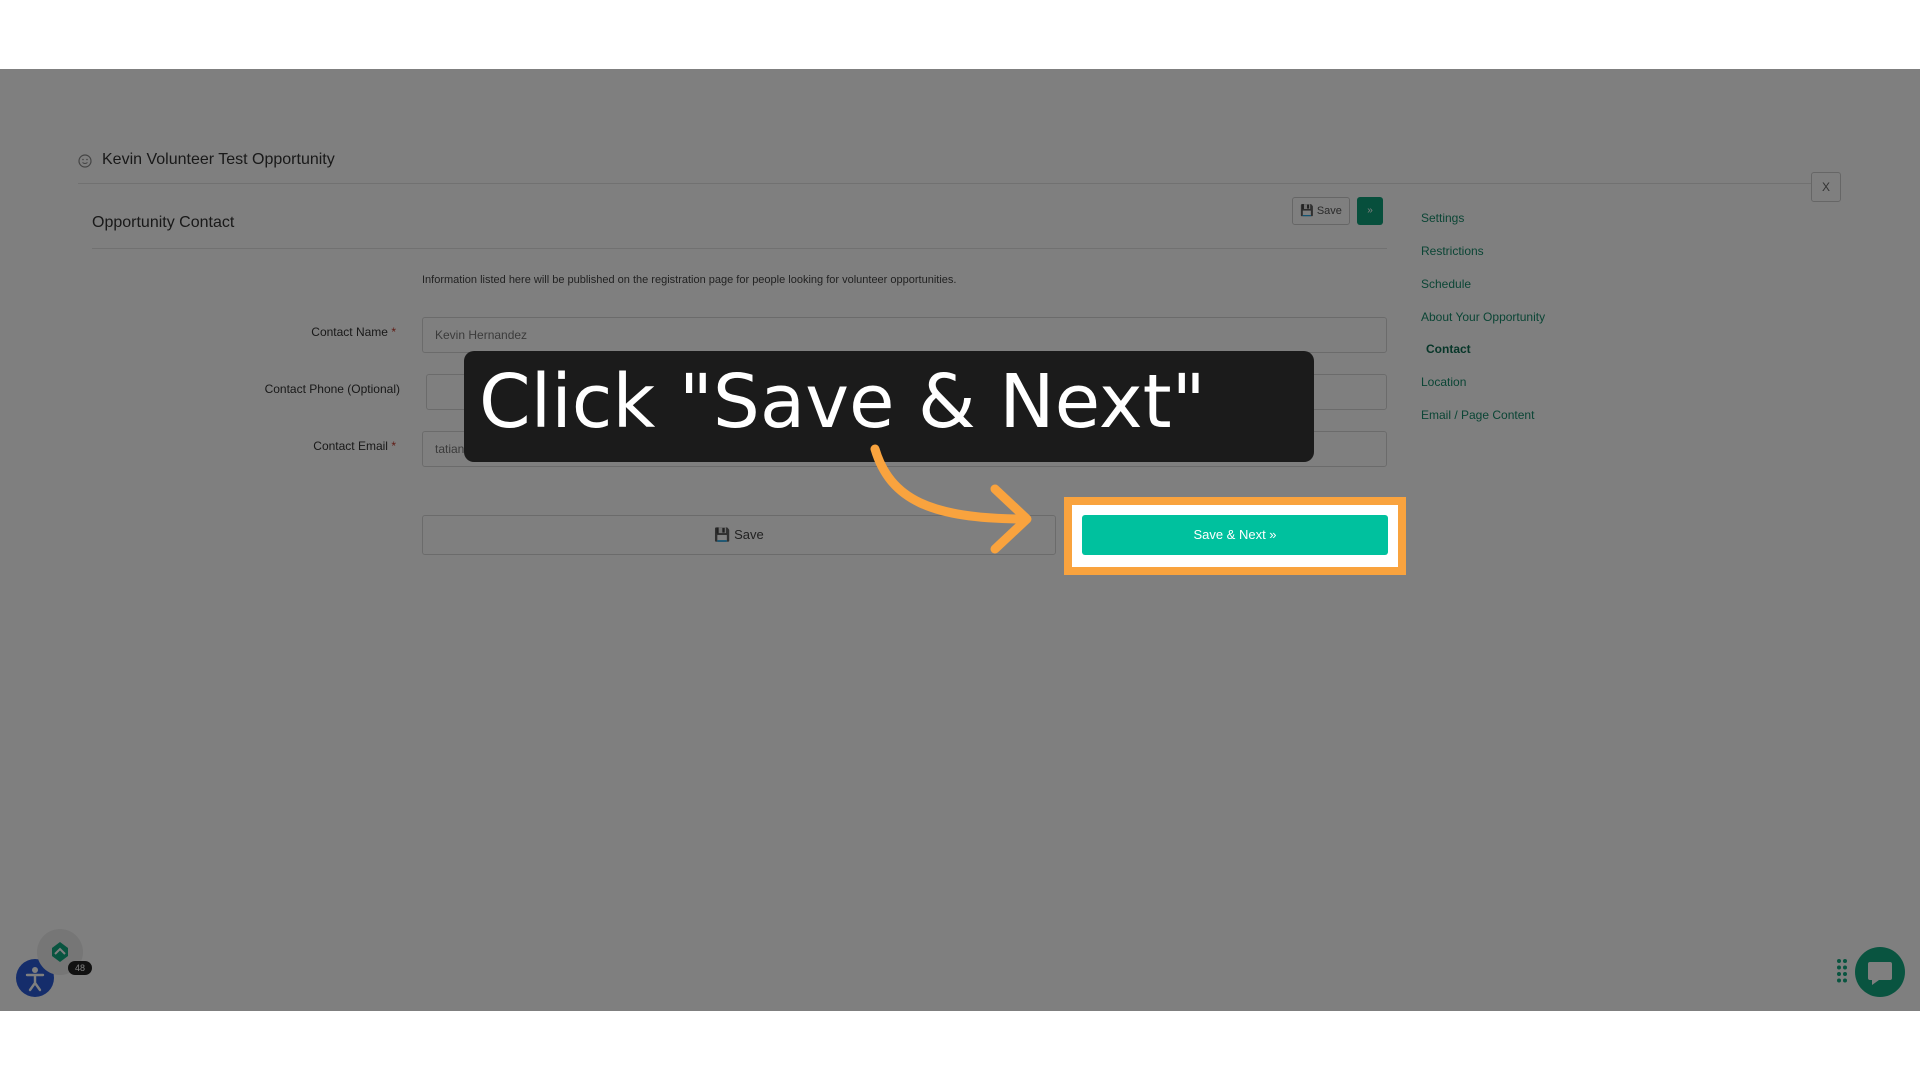 The height and width of the screenshot is (1080, 1920). What do you see at coordinates (842, 402) in the screenshot?
I see `callout-text: Click "Save & Next"` at bounding box center [842, 402].